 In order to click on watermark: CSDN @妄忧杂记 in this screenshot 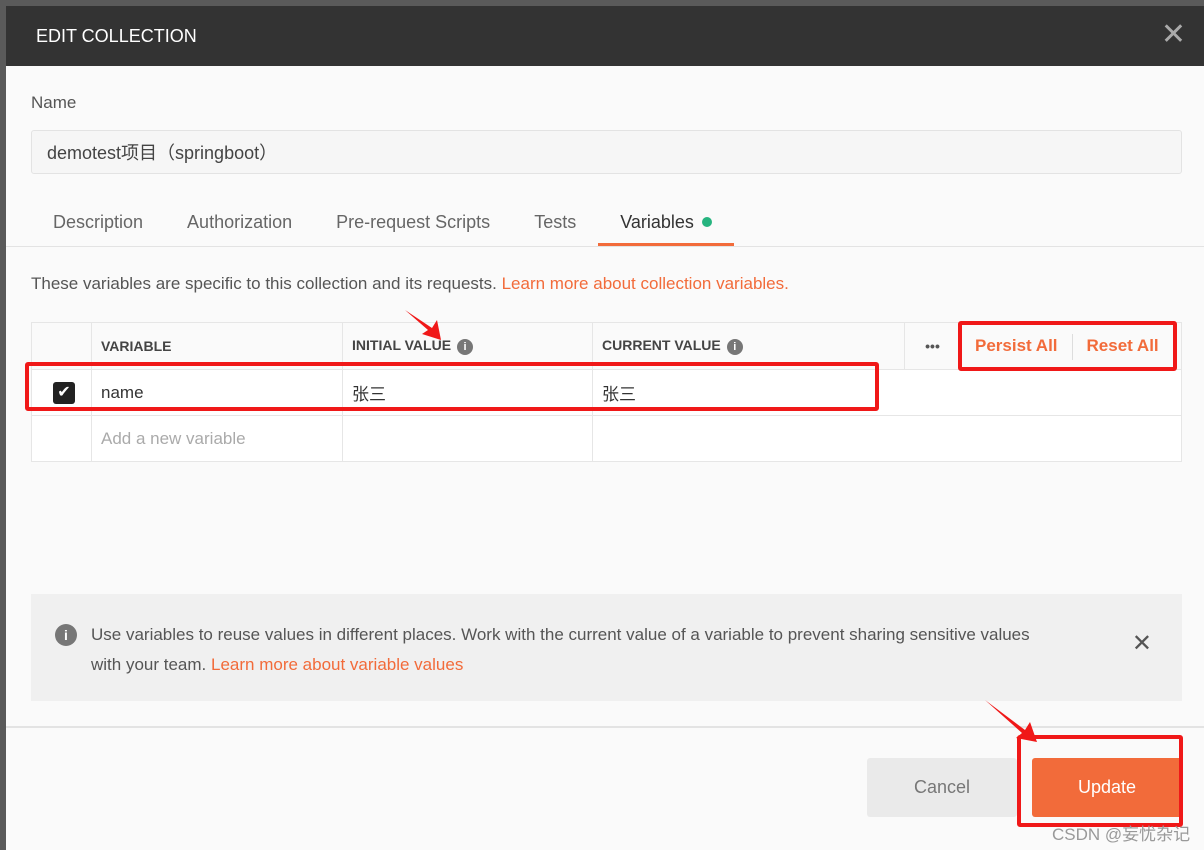, I will do `click(1121, 834)`.